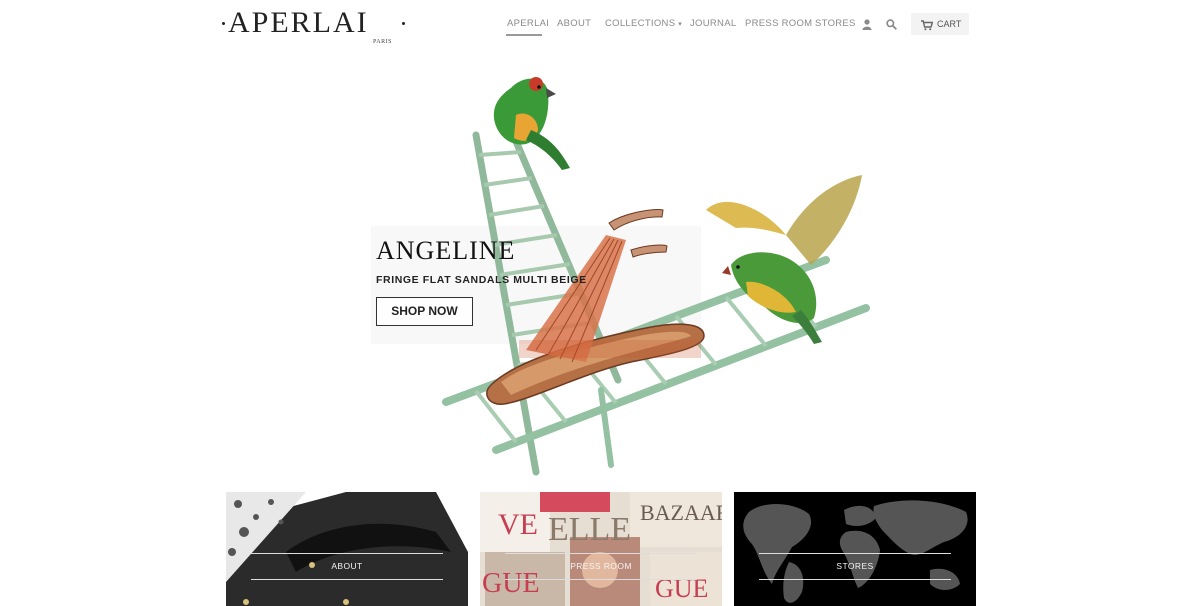  Describe the element at coordinates (531, 123) in the screenshot. I see `parrot-top` at that location.